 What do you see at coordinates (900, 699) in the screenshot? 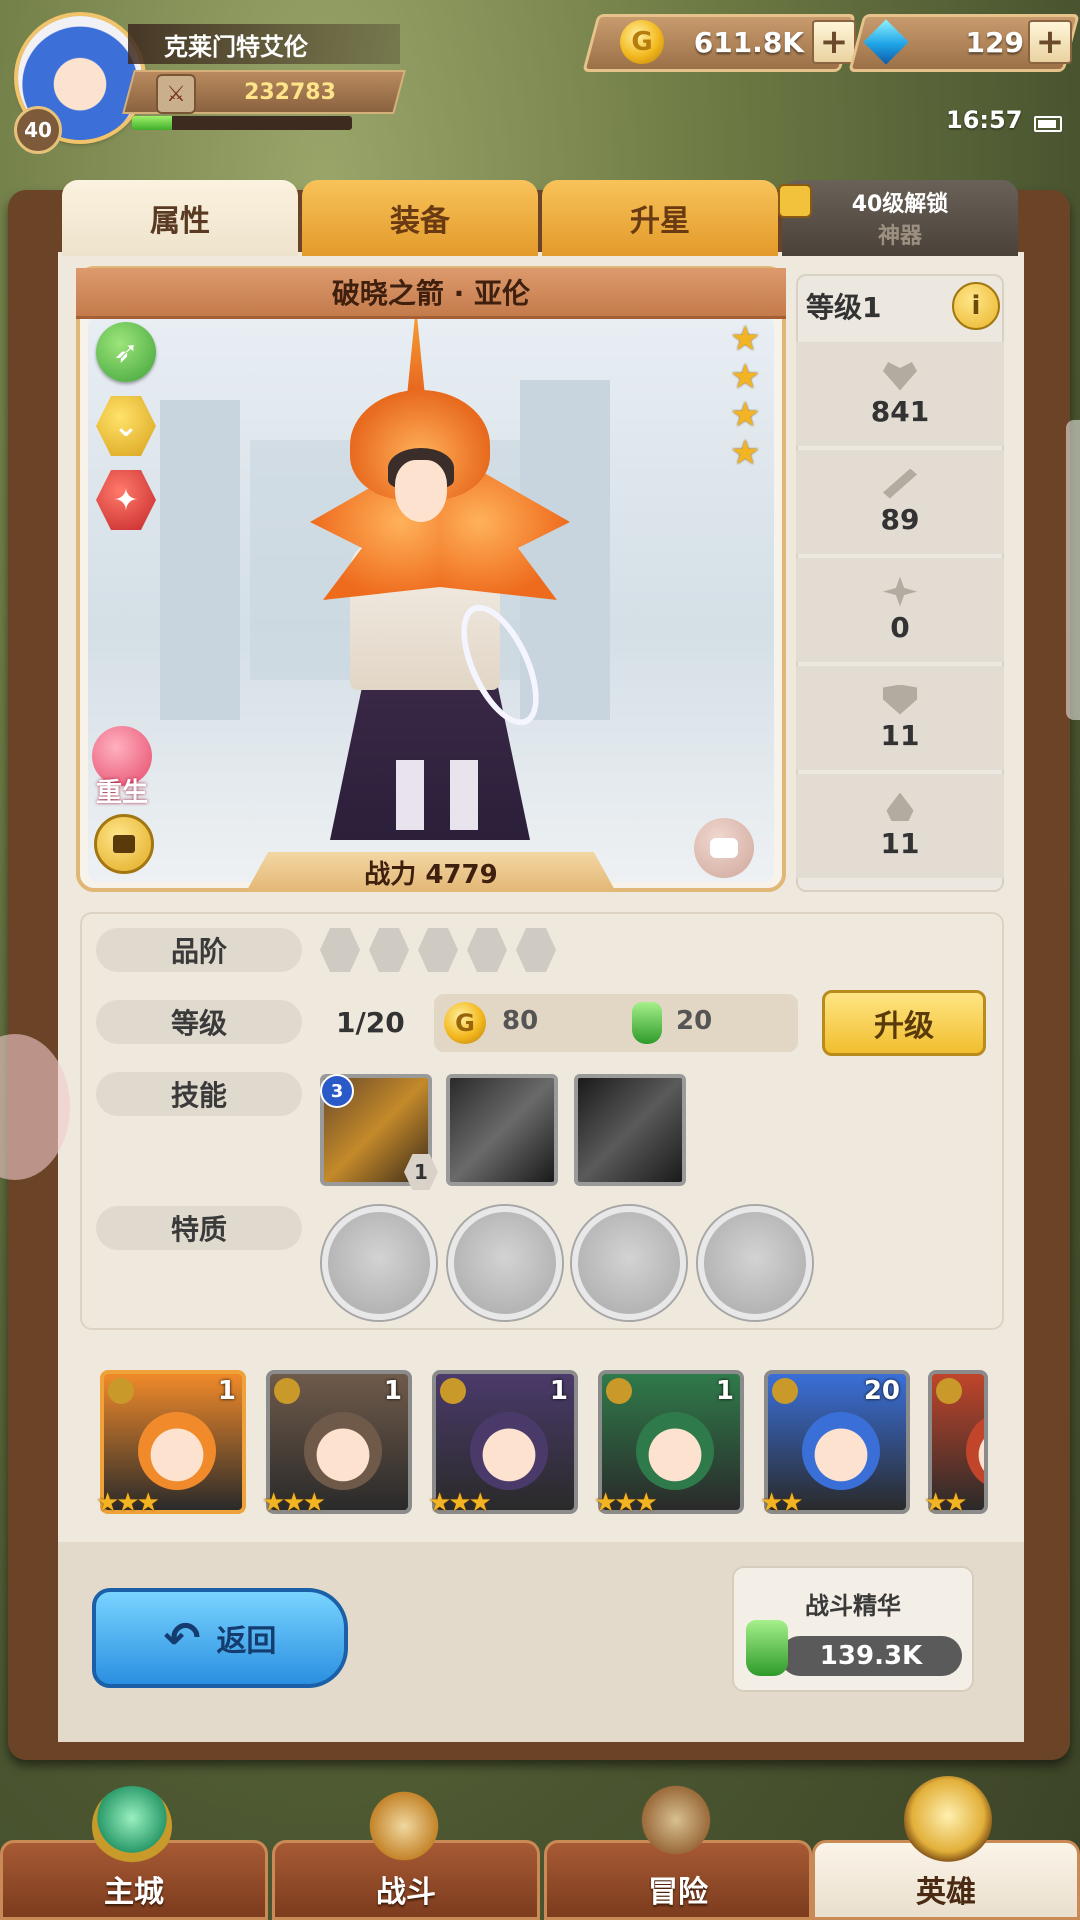
I see `shield-icon` at bounding box center [900, 699].